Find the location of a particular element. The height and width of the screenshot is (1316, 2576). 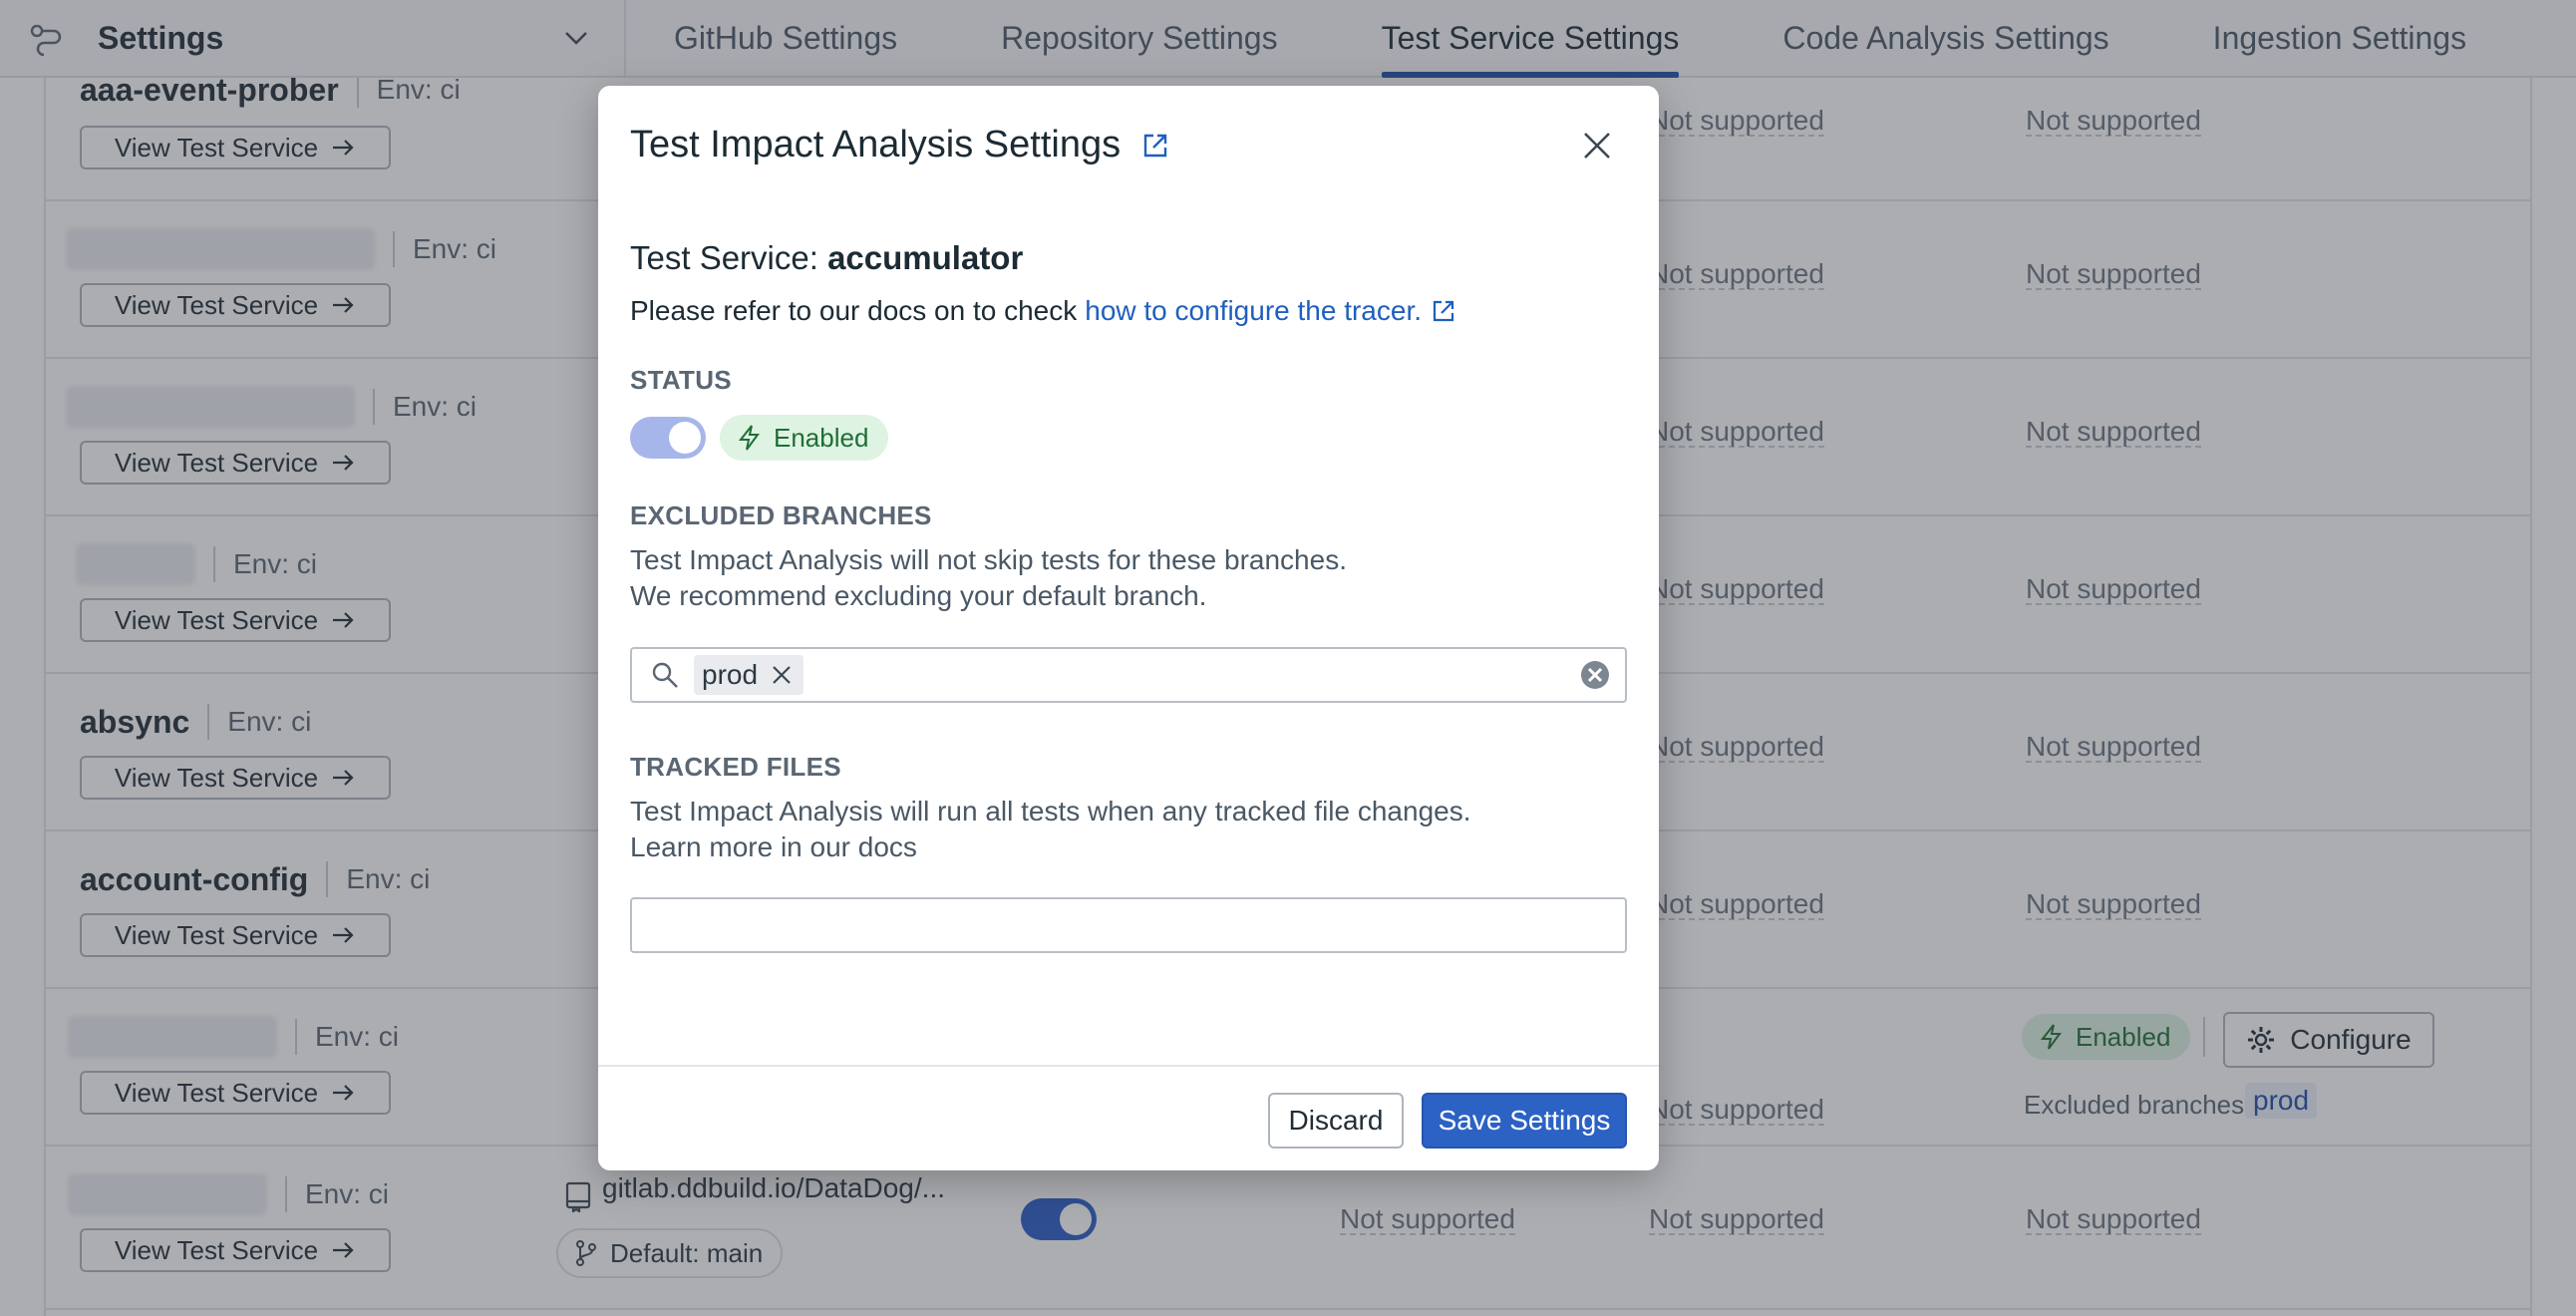

test-service-name: accumulator is located at coordinates (925, 257).